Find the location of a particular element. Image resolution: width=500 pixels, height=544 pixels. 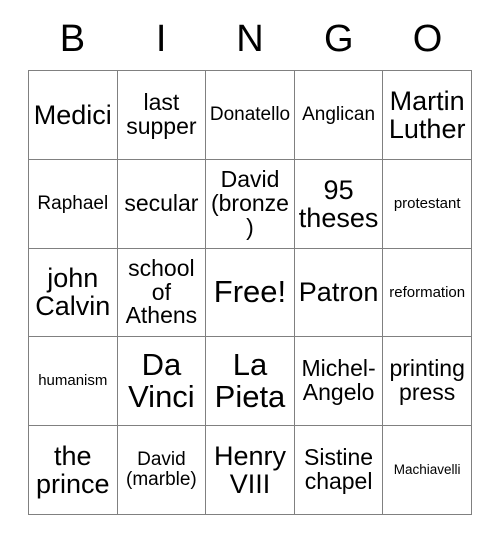

bingo-cell: Martin Luther is located at coordinates (427, 115).